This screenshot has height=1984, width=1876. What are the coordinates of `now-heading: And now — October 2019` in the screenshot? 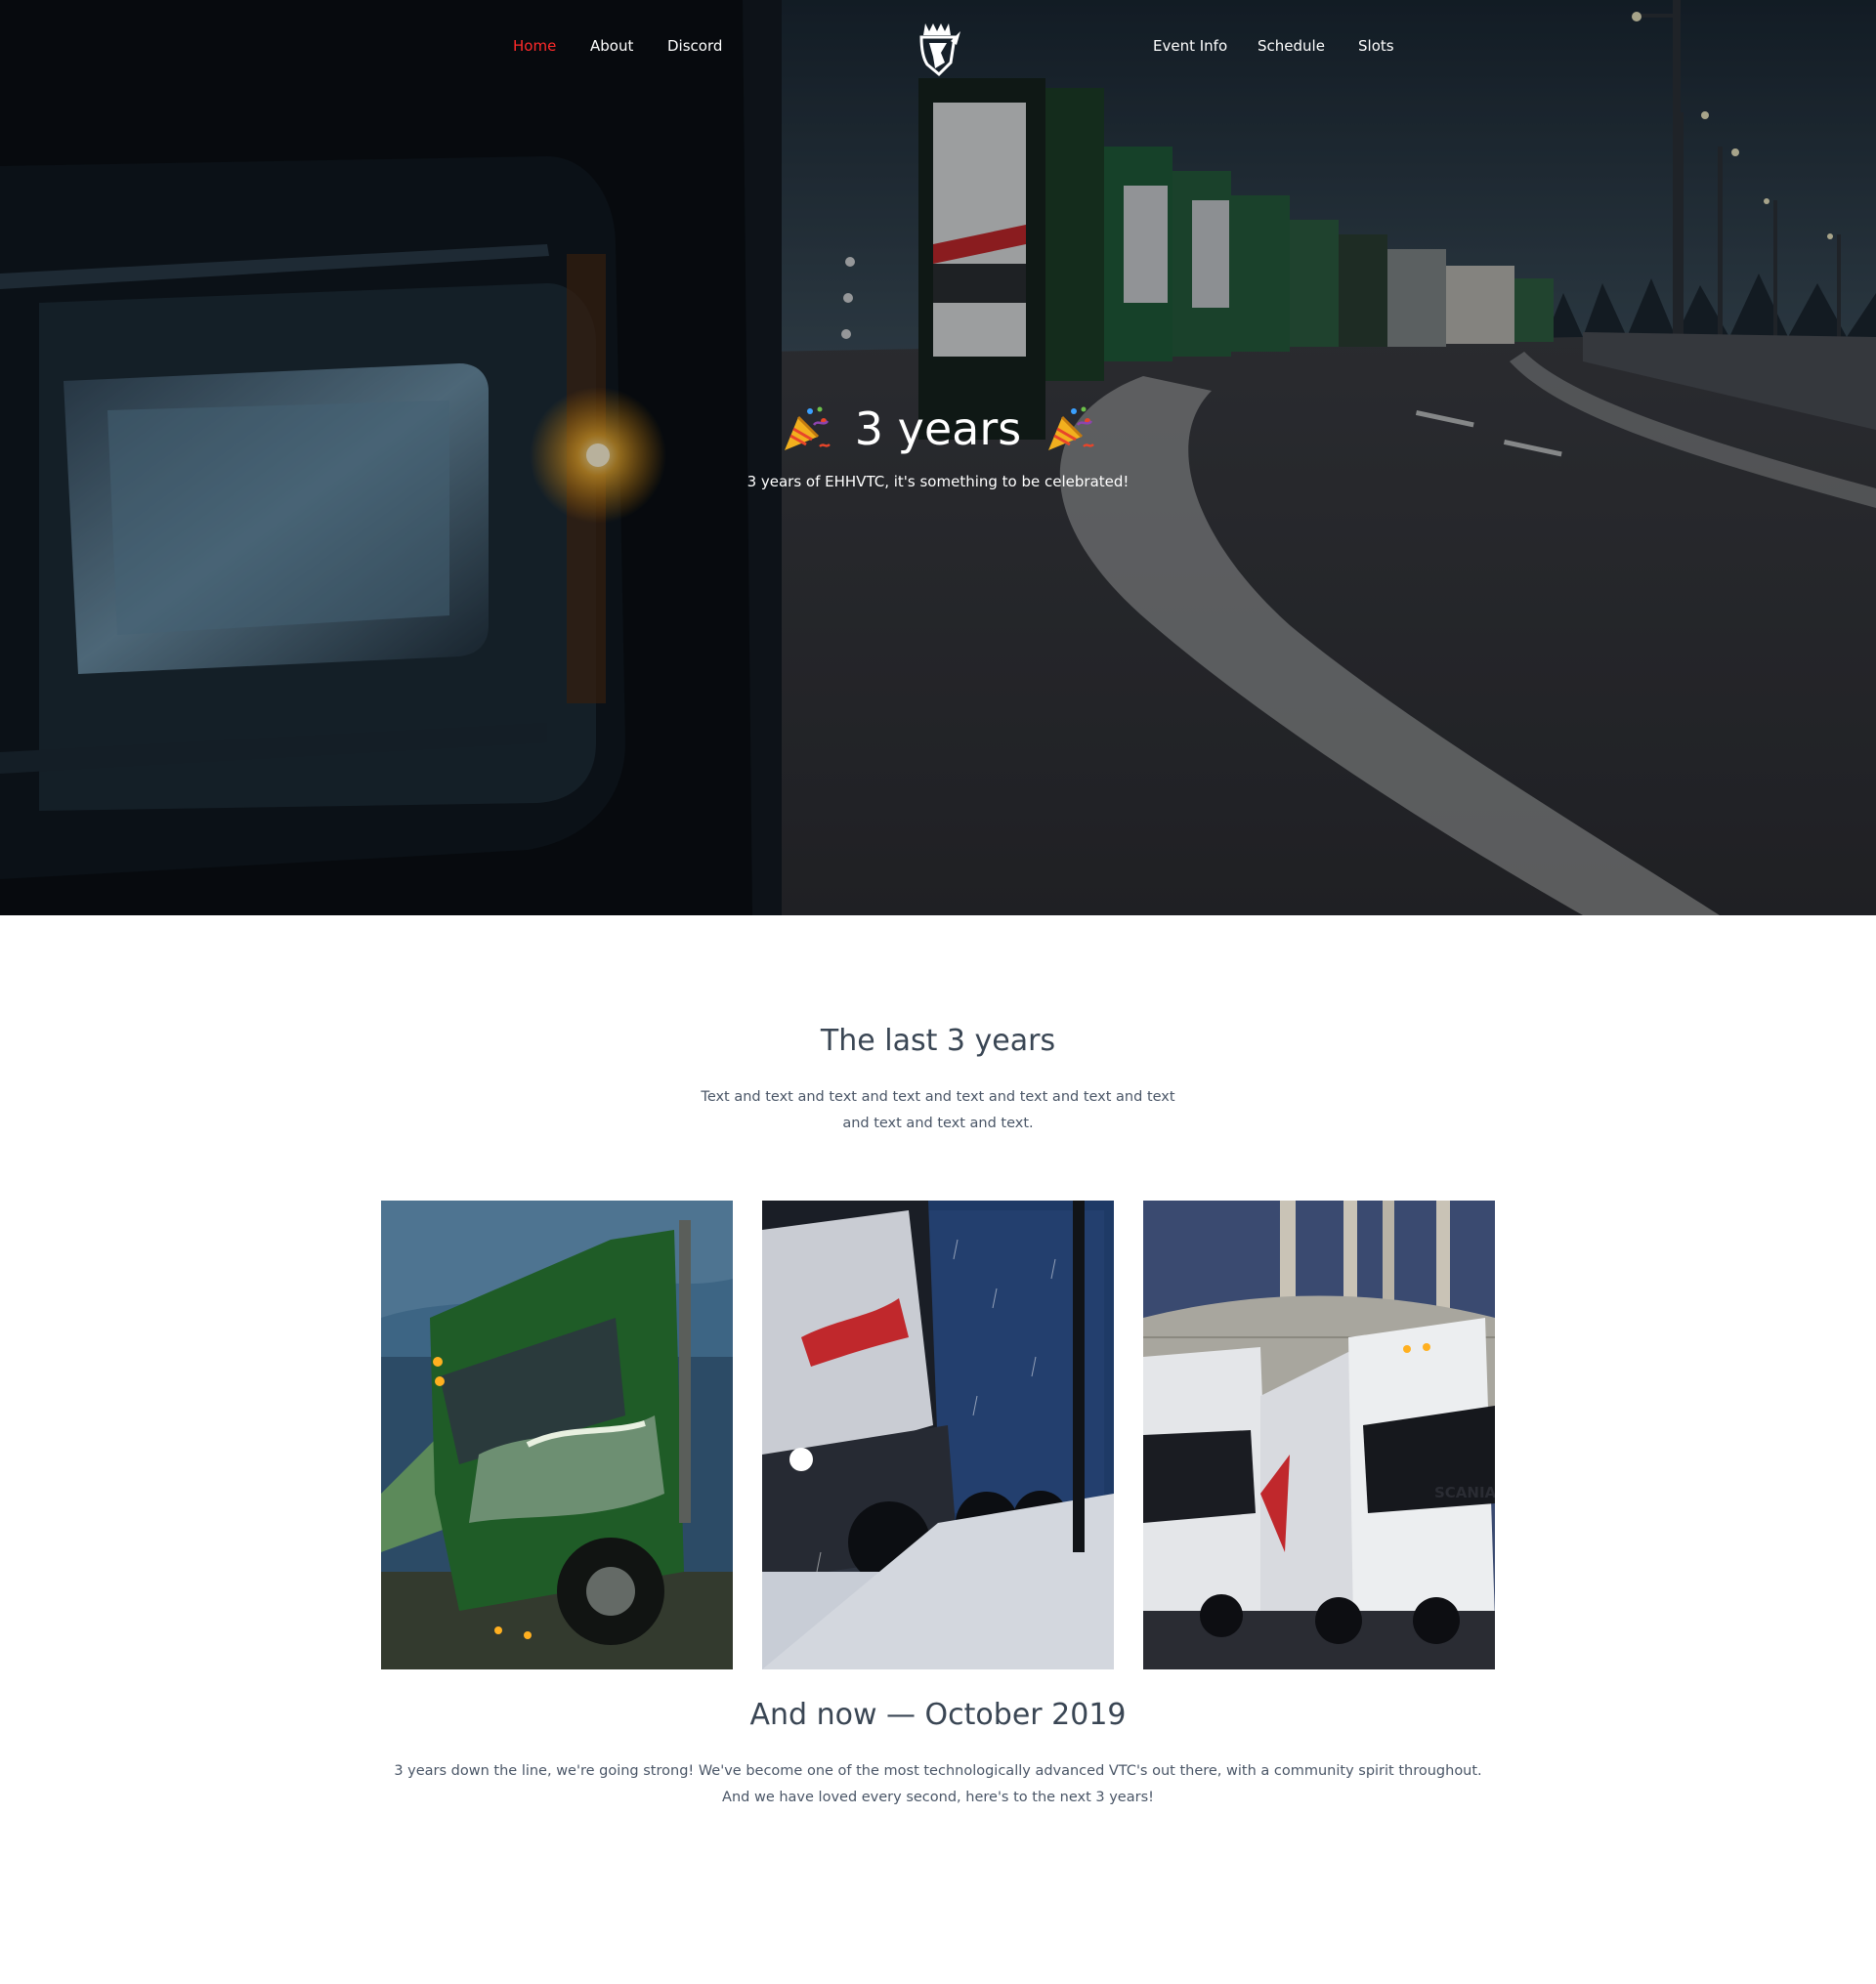 It's located at (938, 1715).